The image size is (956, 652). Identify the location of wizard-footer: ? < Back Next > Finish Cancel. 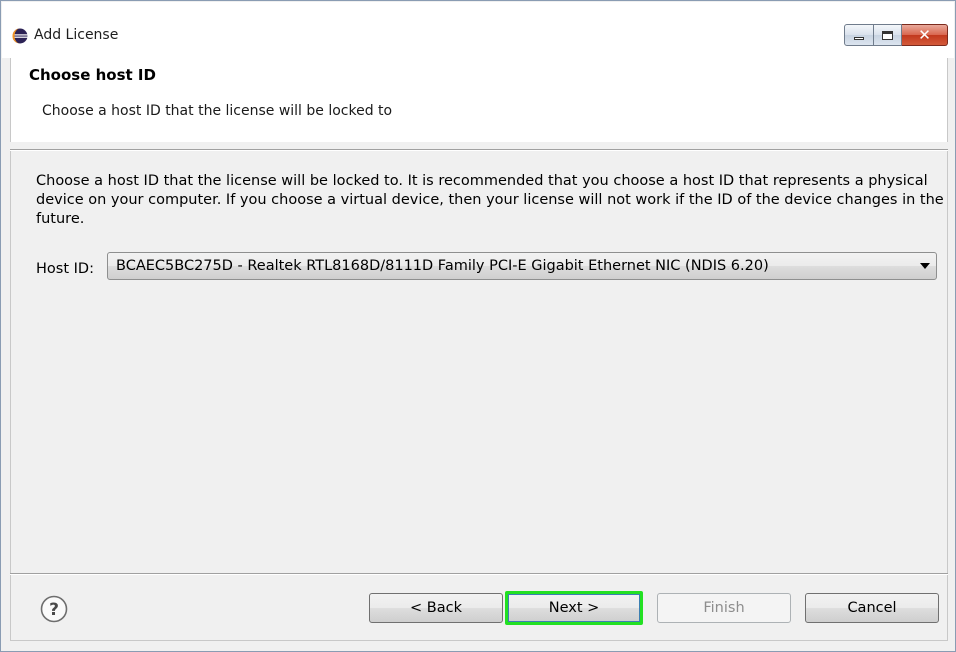
(479, 608).